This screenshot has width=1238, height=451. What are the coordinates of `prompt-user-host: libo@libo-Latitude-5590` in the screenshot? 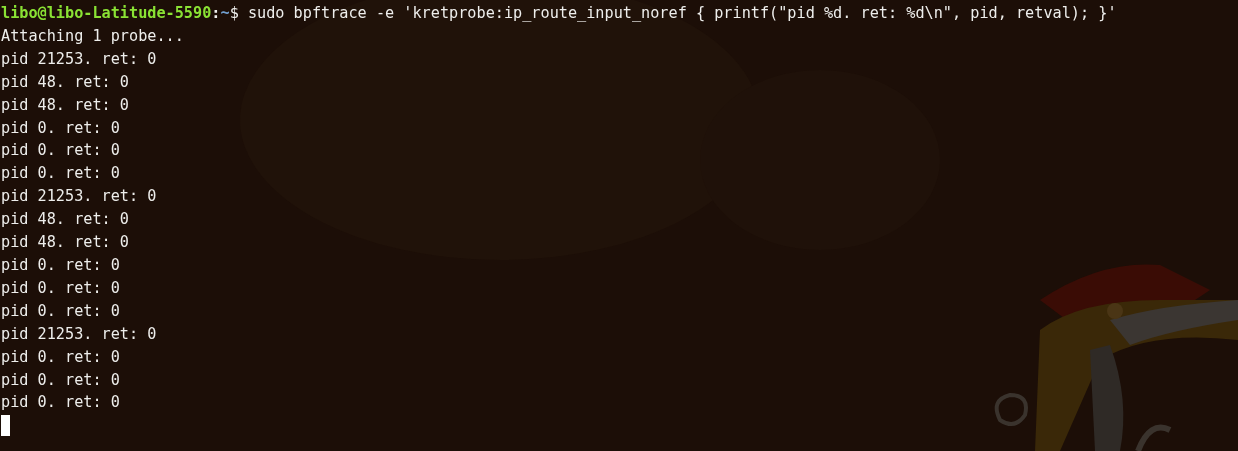 It's located at (106, 13).